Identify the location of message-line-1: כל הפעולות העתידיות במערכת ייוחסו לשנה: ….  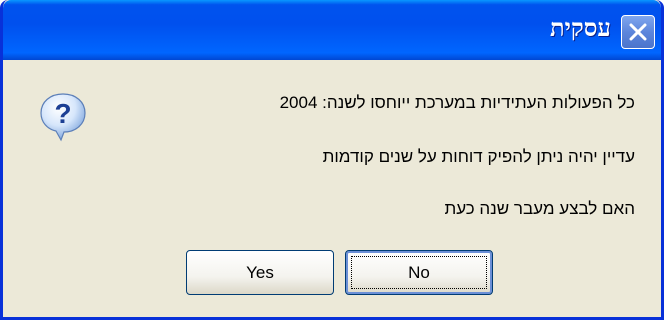
(457, 102).